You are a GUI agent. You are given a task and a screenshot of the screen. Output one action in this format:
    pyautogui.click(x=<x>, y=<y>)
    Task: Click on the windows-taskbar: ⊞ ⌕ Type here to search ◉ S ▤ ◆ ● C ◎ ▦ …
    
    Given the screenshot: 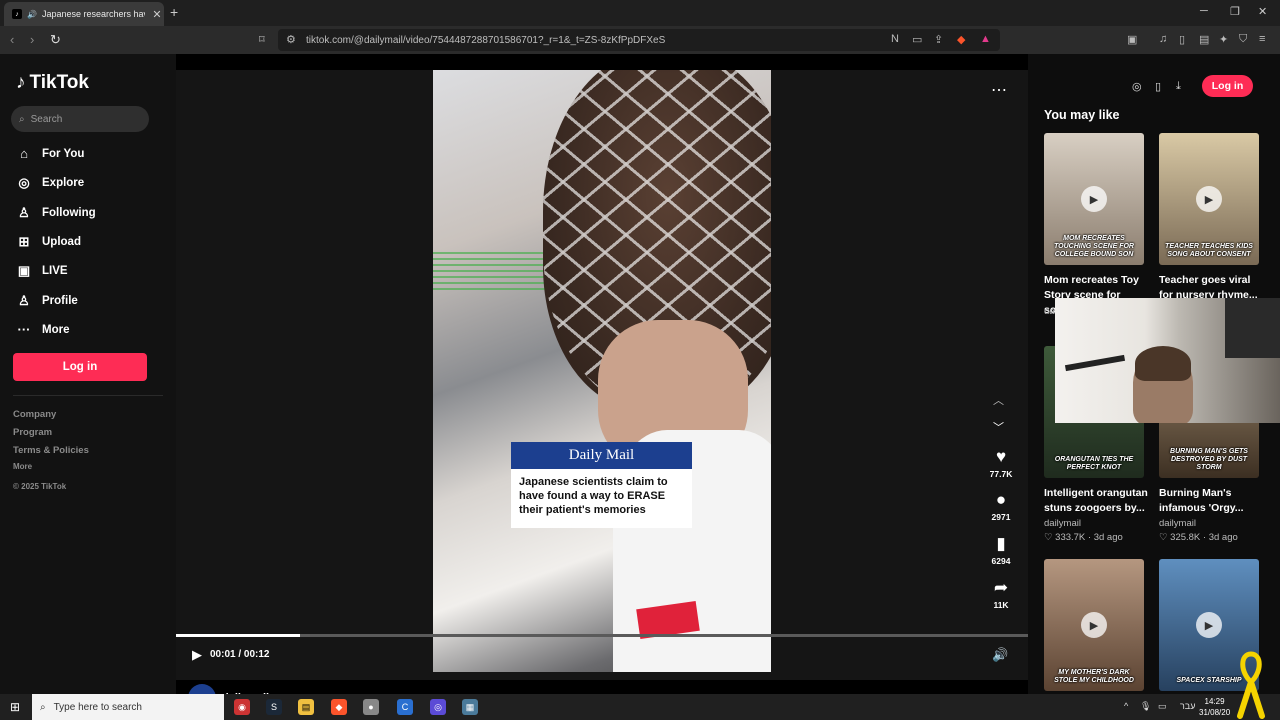 What is the action you would take?
    pyautogui.click(x=640, y=707)
    